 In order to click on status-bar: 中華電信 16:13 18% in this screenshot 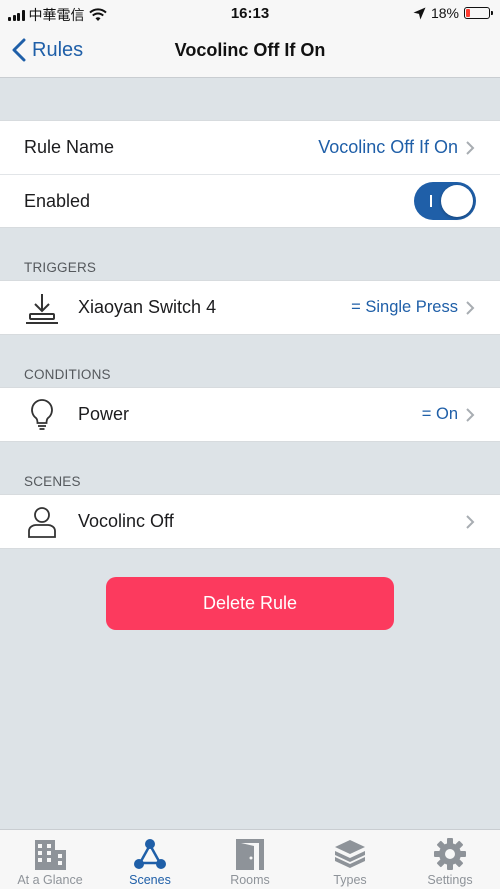, I will do `click(250, 13)`.